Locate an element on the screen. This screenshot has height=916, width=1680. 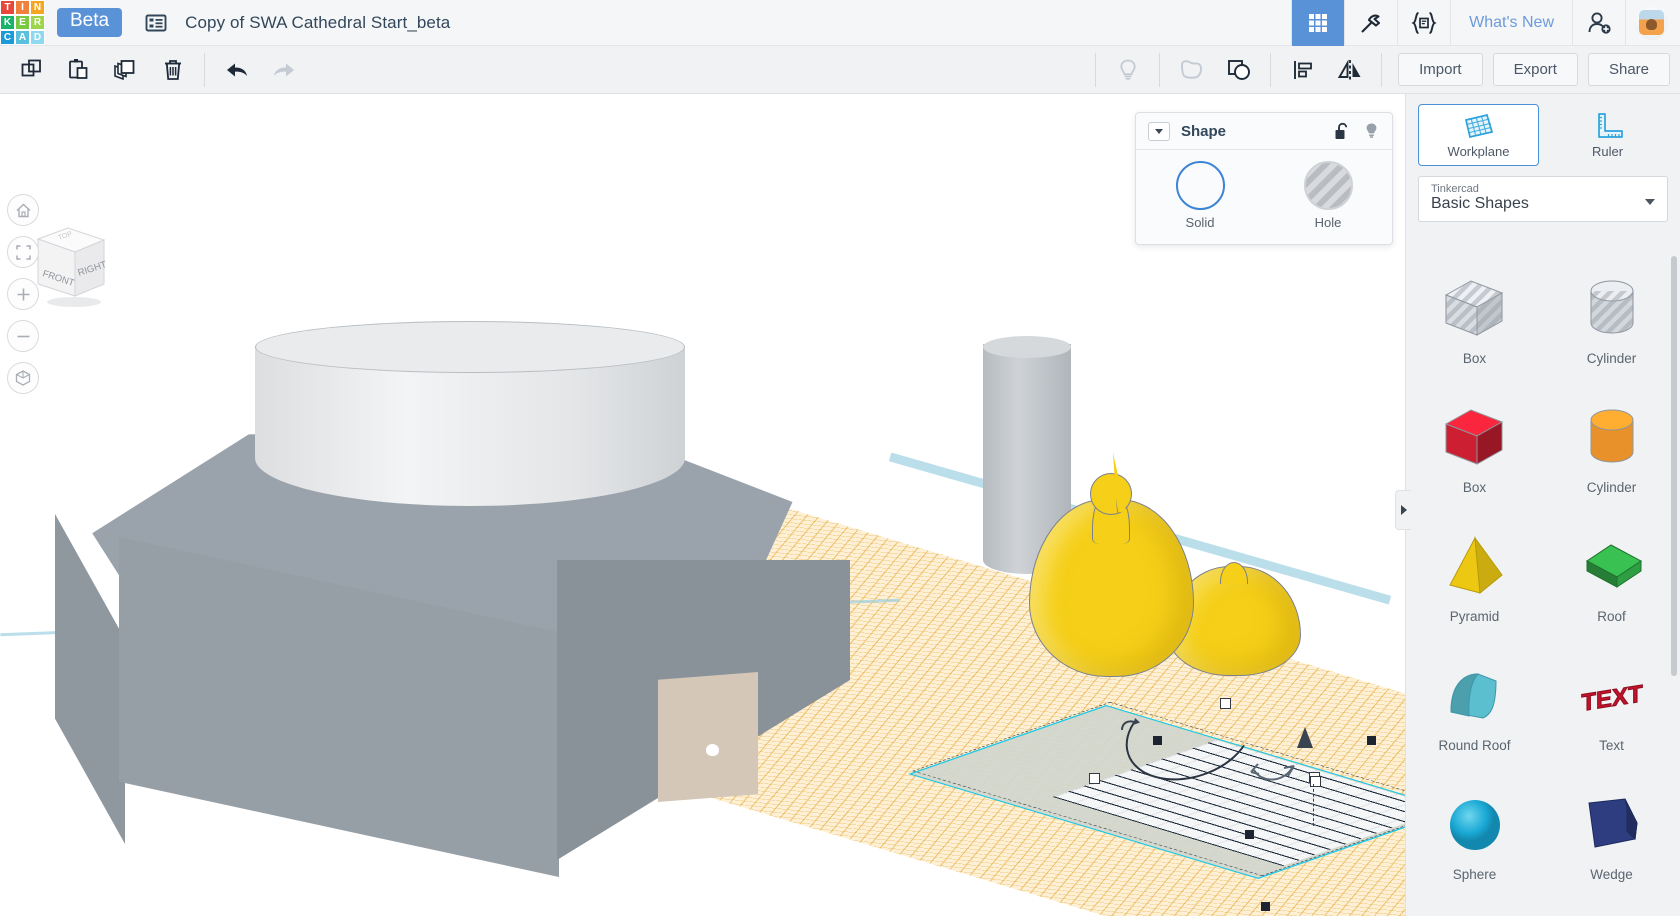
zoom-in-button is located at coordinates (23, 294).